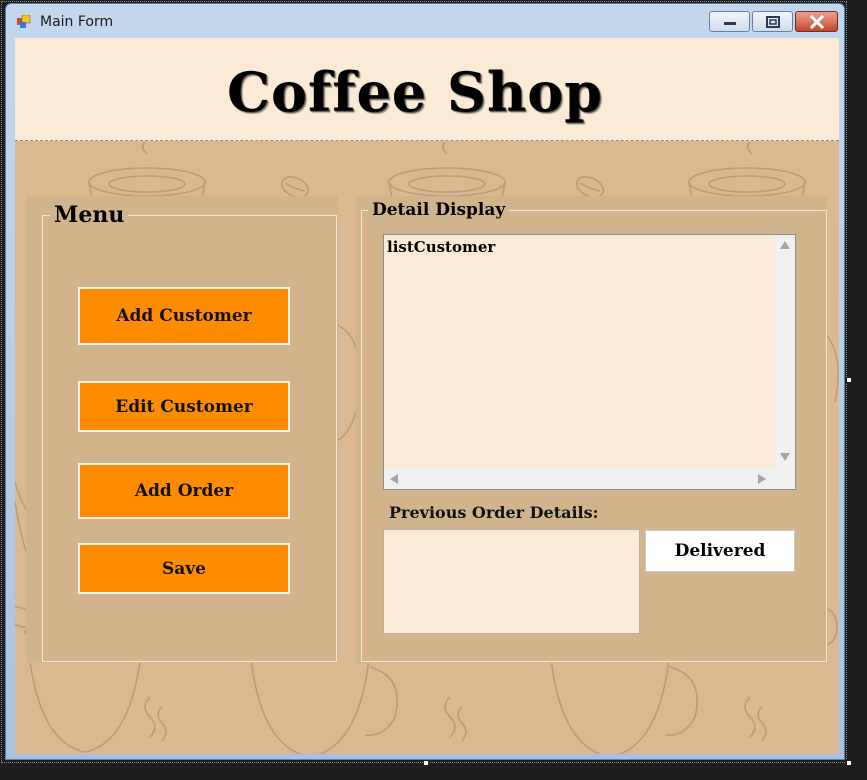 The width and height of the screenshot is (867, 780). Describe the element at coordinates (24, 21) in the screenshot. I see `winforms-app-icon` at that location.